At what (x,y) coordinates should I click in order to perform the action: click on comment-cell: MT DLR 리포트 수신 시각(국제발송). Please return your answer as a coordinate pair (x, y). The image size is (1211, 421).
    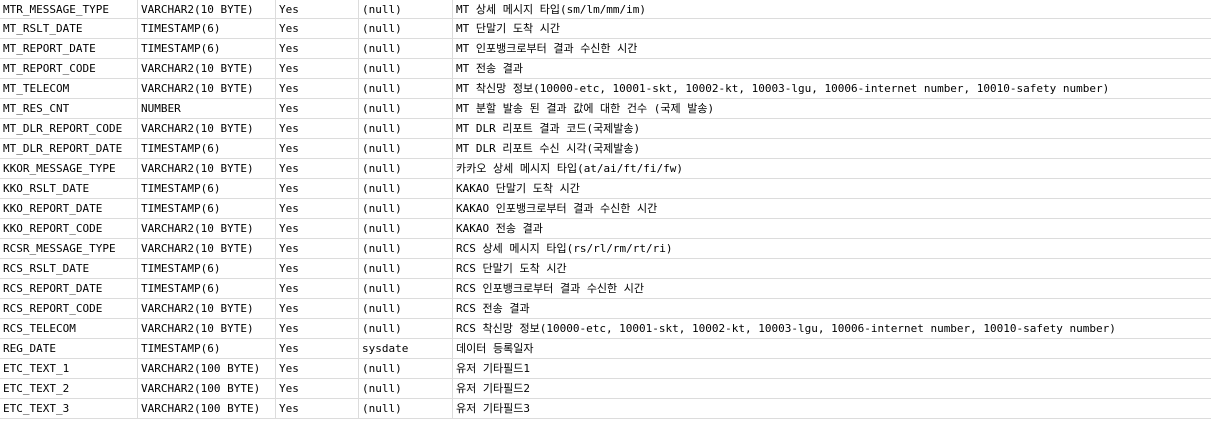
    Looking at the image, I should click on (832, 148).